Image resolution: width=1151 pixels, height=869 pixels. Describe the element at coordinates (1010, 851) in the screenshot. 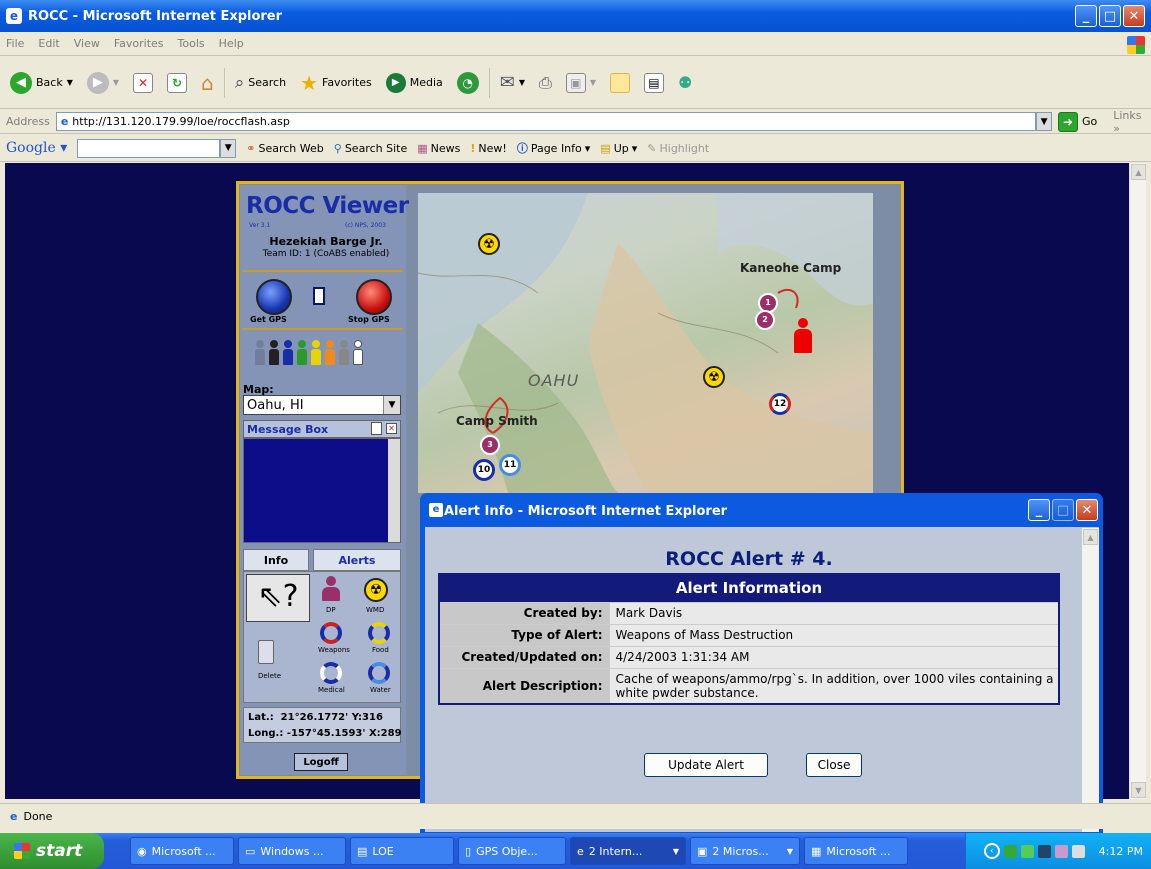

I see `network-icon` at that location.